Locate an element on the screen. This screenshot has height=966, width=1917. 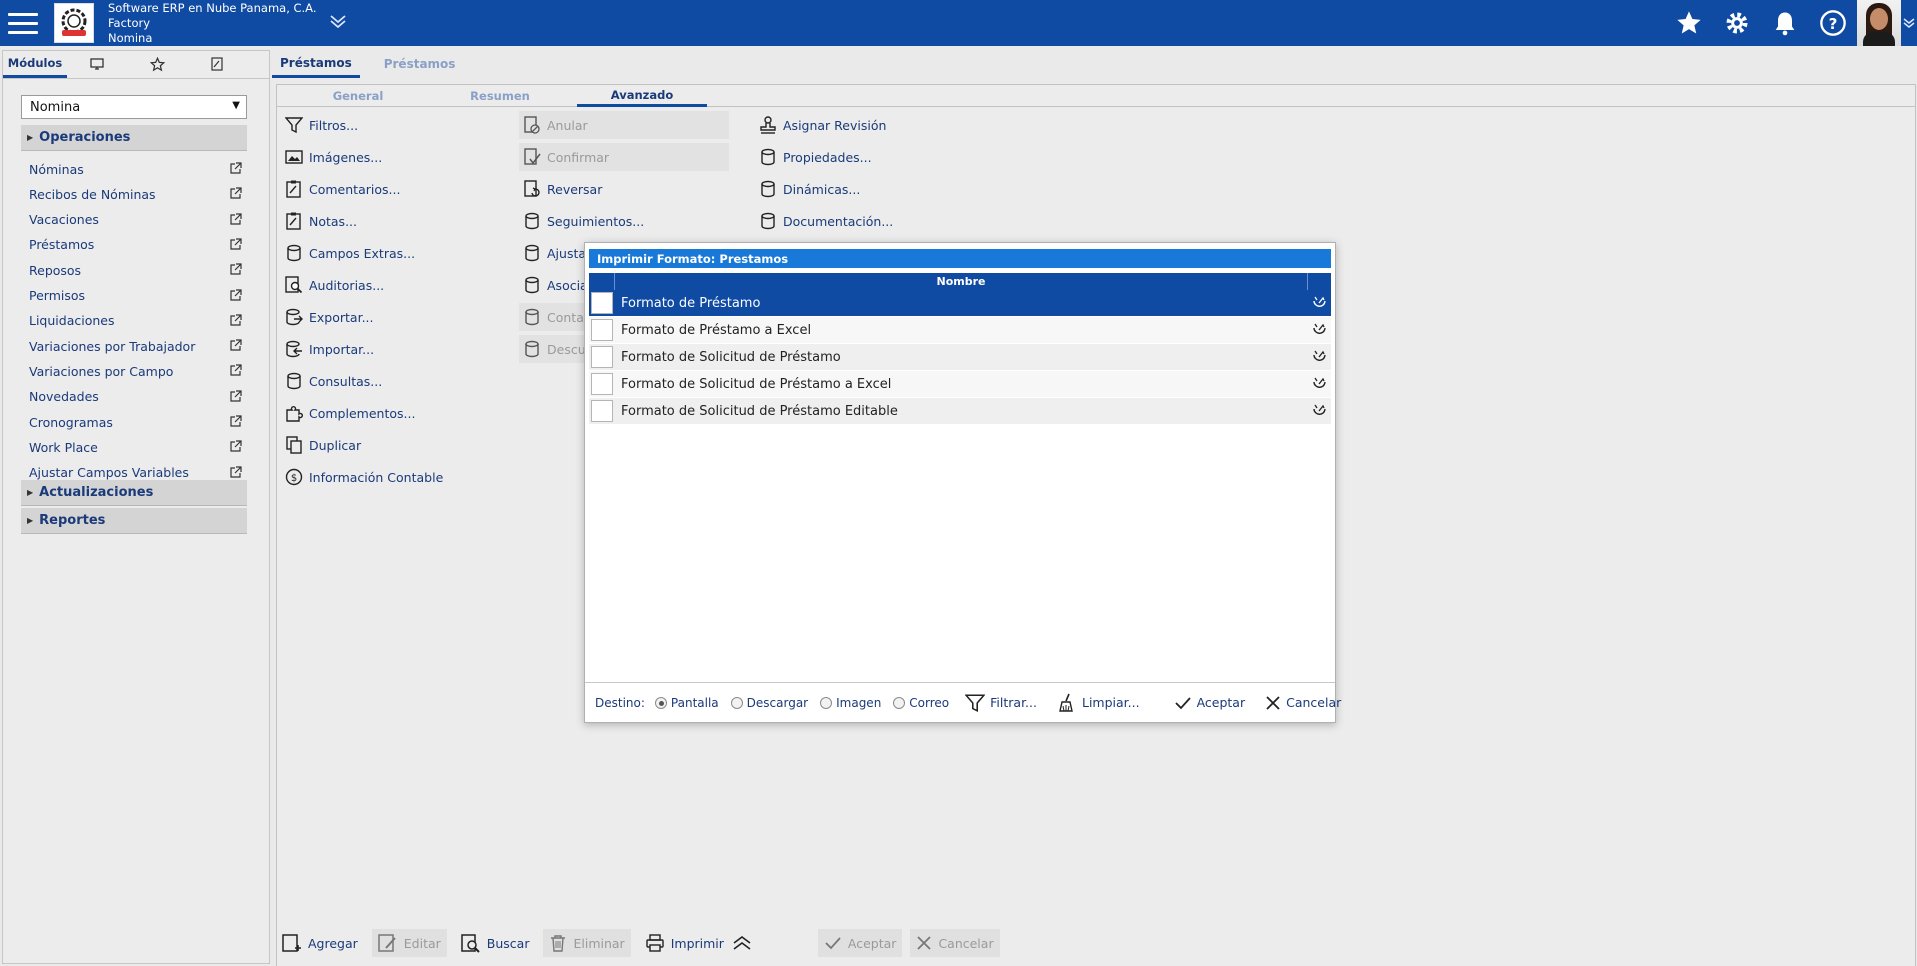
radio-correo: Correo is located at coordinates (921, 703).